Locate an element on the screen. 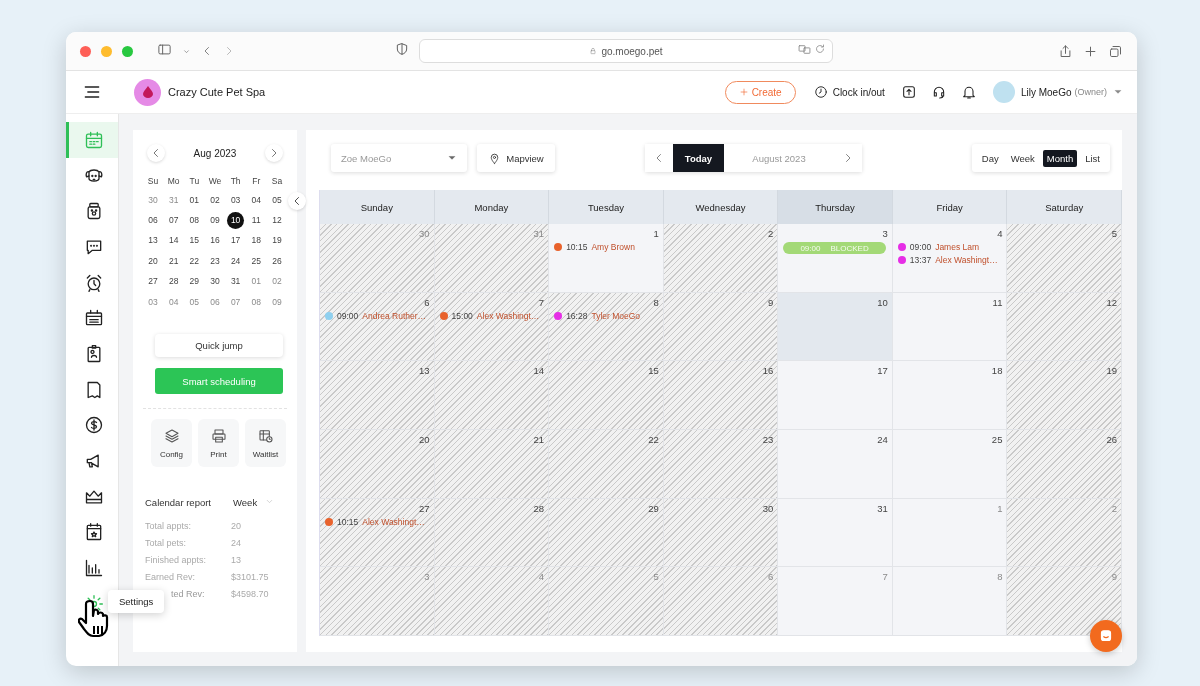 The height and width of the screenshot is (686, 1200). calendar-day-cell: 2 is located at coordinates (721, 258).